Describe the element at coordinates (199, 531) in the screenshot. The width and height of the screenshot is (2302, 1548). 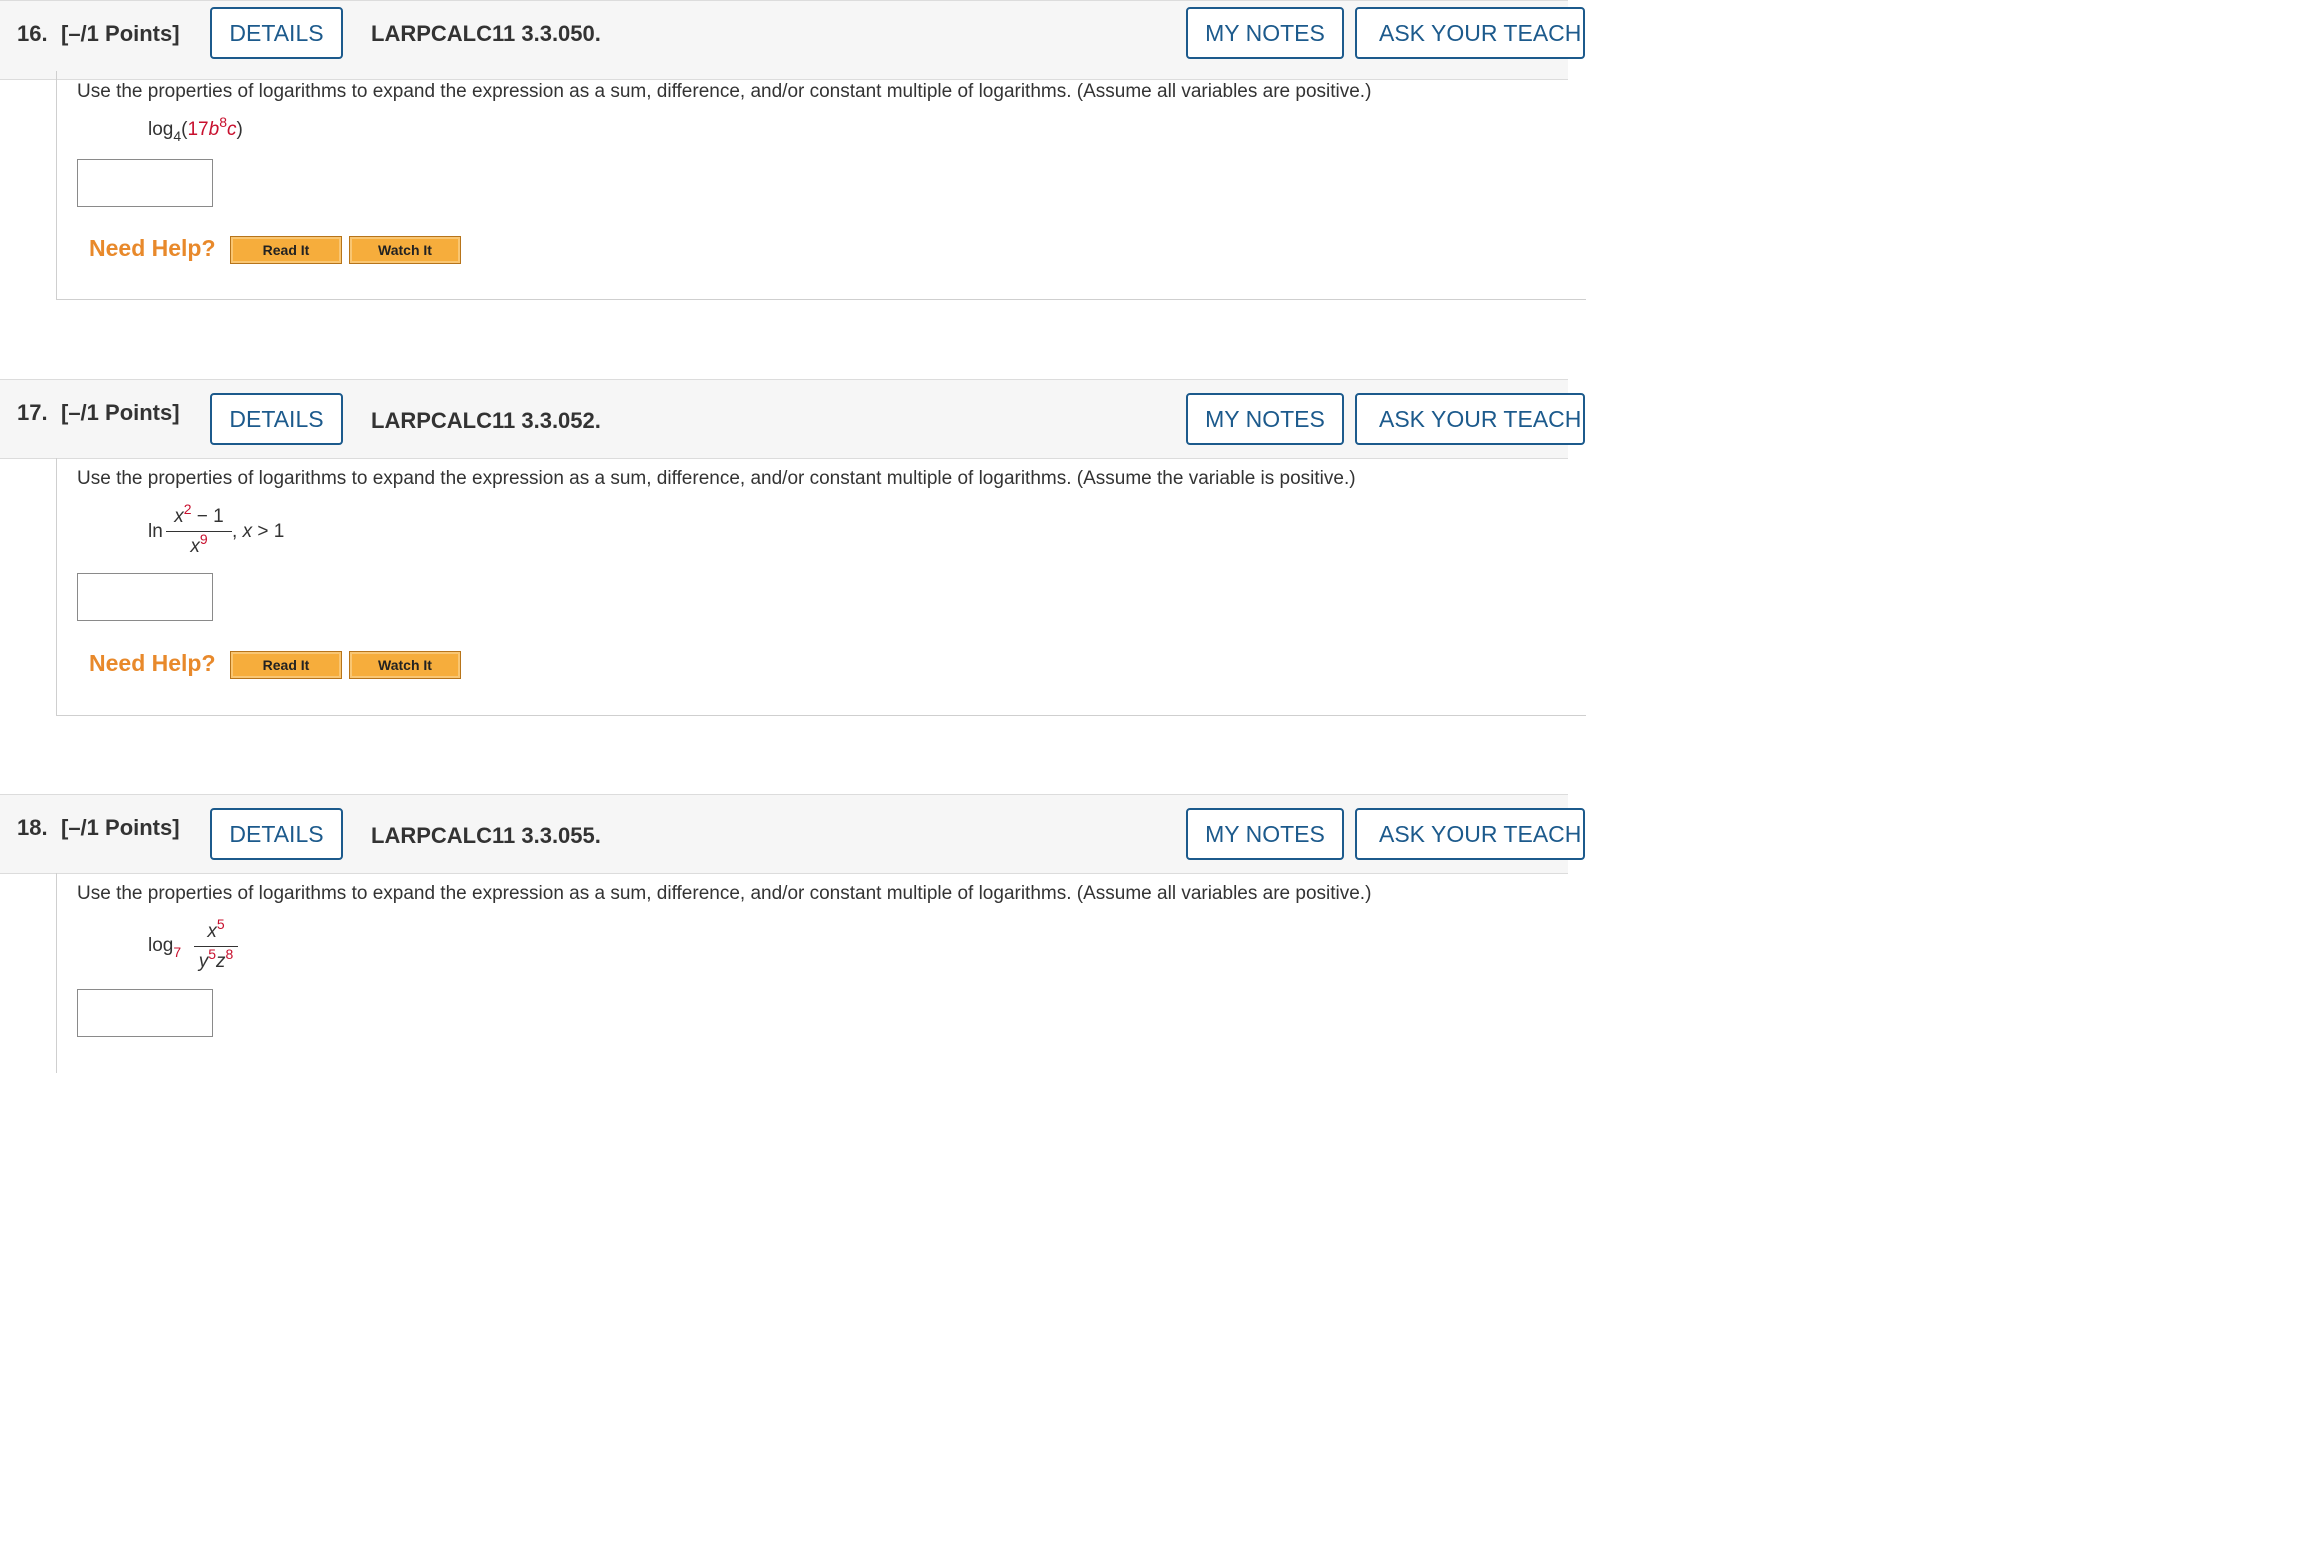
I see `fraction-bar` at that location.